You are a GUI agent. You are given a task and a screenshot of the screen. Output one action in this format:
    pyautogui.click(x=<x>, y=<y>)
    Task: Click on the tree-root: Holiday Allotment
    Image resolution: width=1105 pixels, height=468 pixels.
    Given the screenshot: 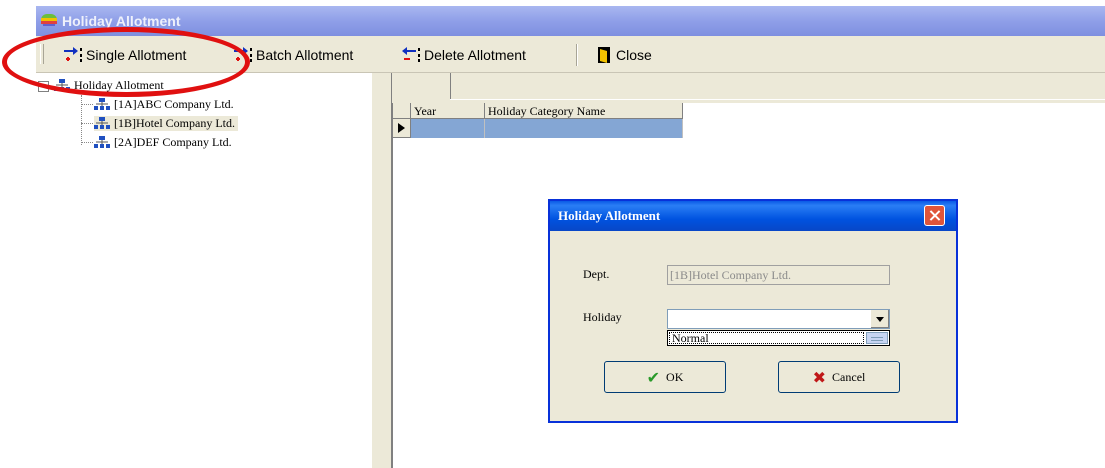 What is the action you would take?
    pyautogui.click(x=109, y=85)
    